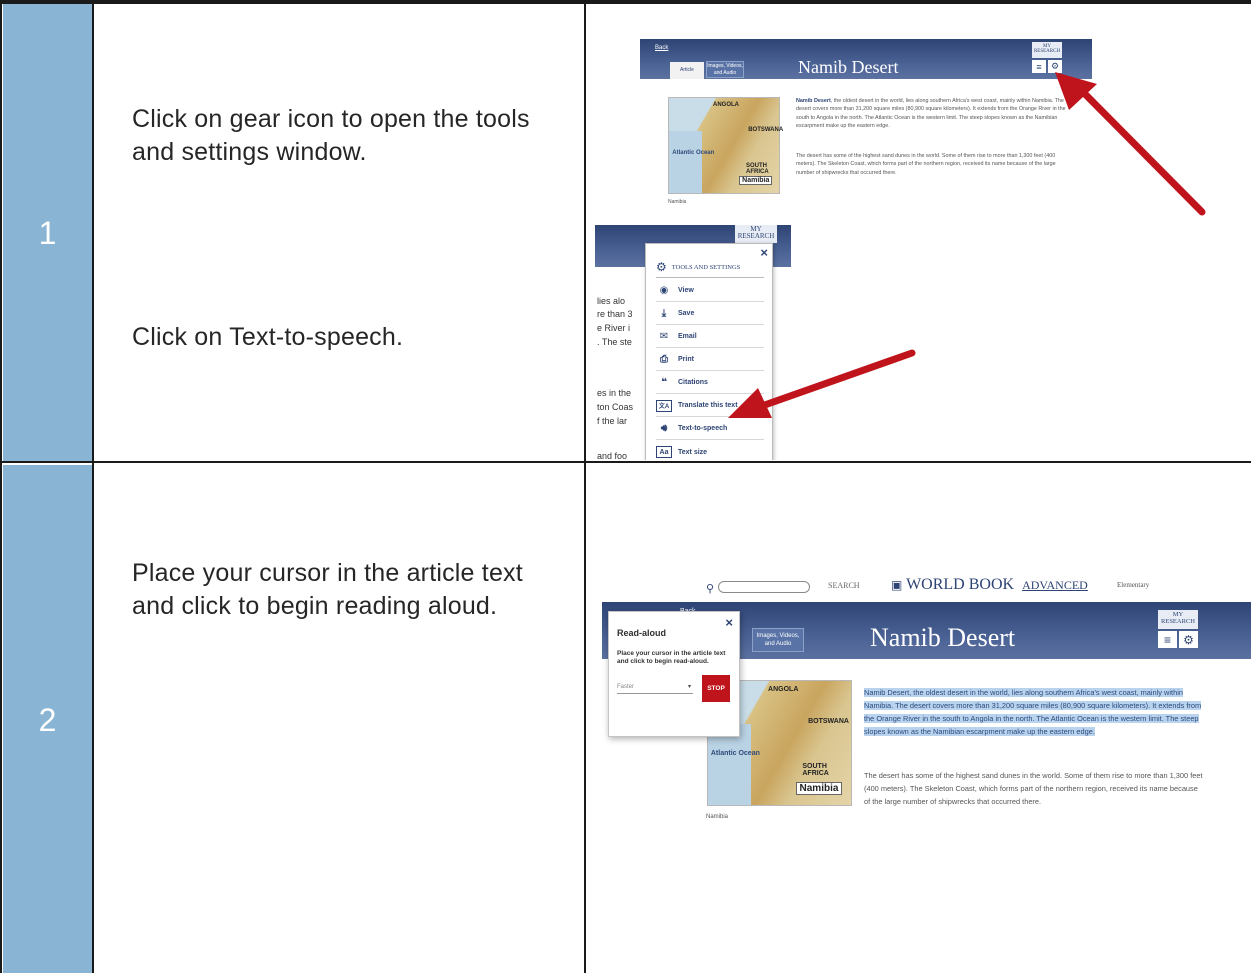 The height and width of the screenshot is (973, 1251). What do you see at coordinates (661, 48) in the screenshot?
I see `back-link: Back` at bounding box center [661, 48].